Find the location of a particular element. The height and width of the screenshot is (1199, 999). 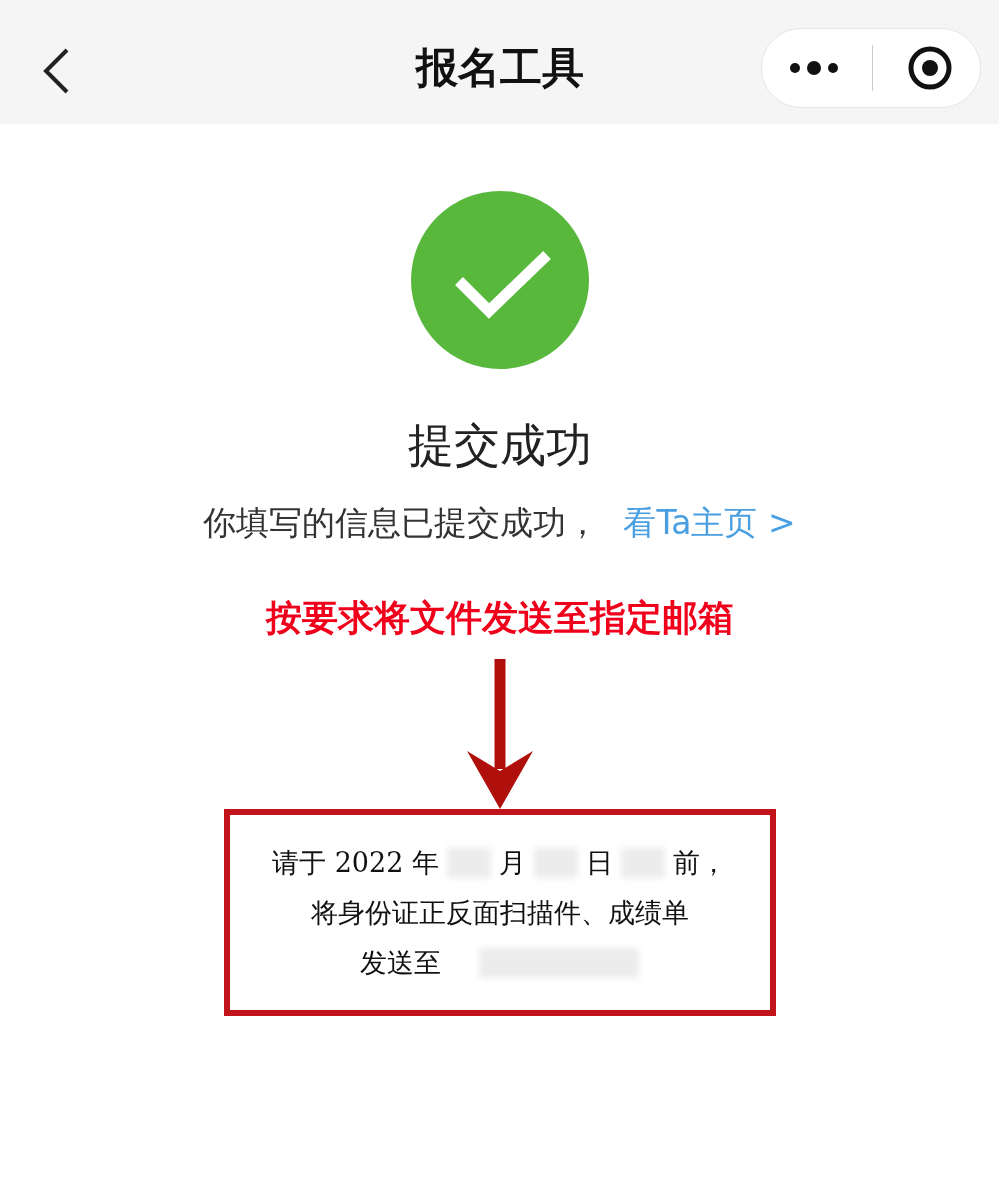

notice-text: 将身份证正反面扫描件、成绩单 is located at coordinates (499, 912).